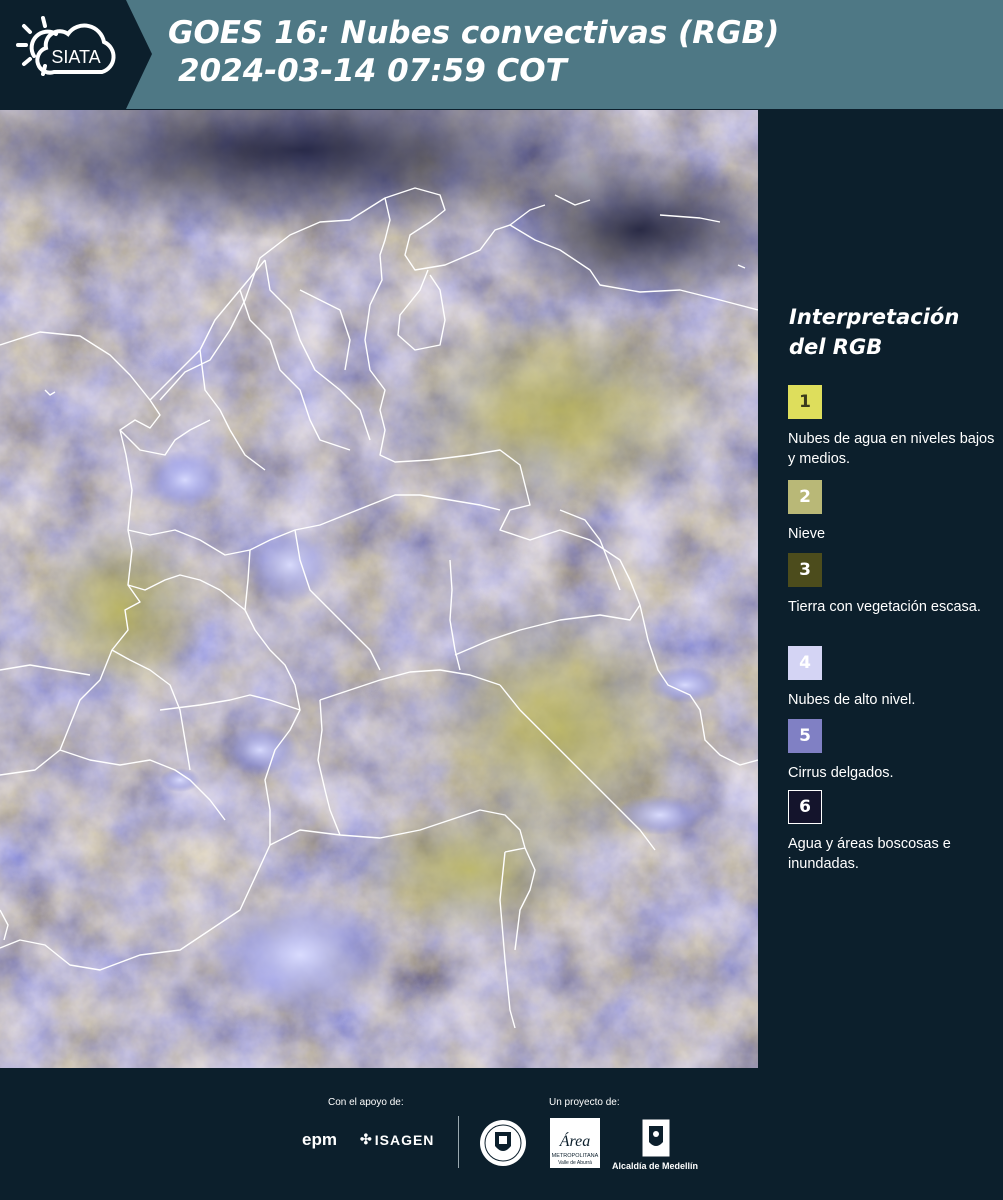 The width and height of the screenshot is (1003, 1200). What do you see at coordinates (656, 1138) in the screenshot?
I see `alcaldia-shield-icon` at bounding box center [656, 1138].